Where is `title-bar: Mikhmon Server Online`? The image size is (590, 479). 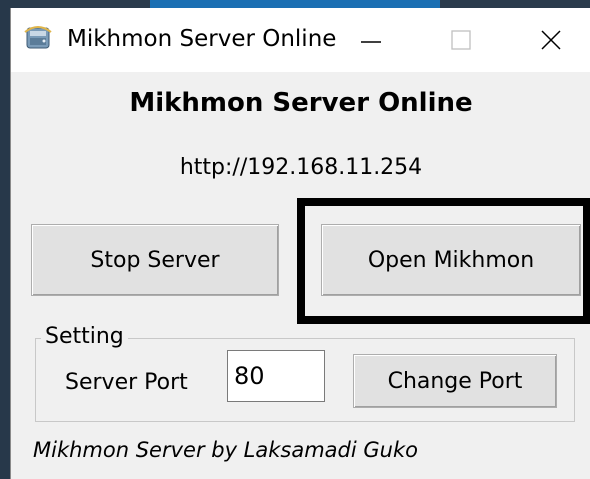
title-bar: Mikhmon Server Online is located at coordinates (300, 40).